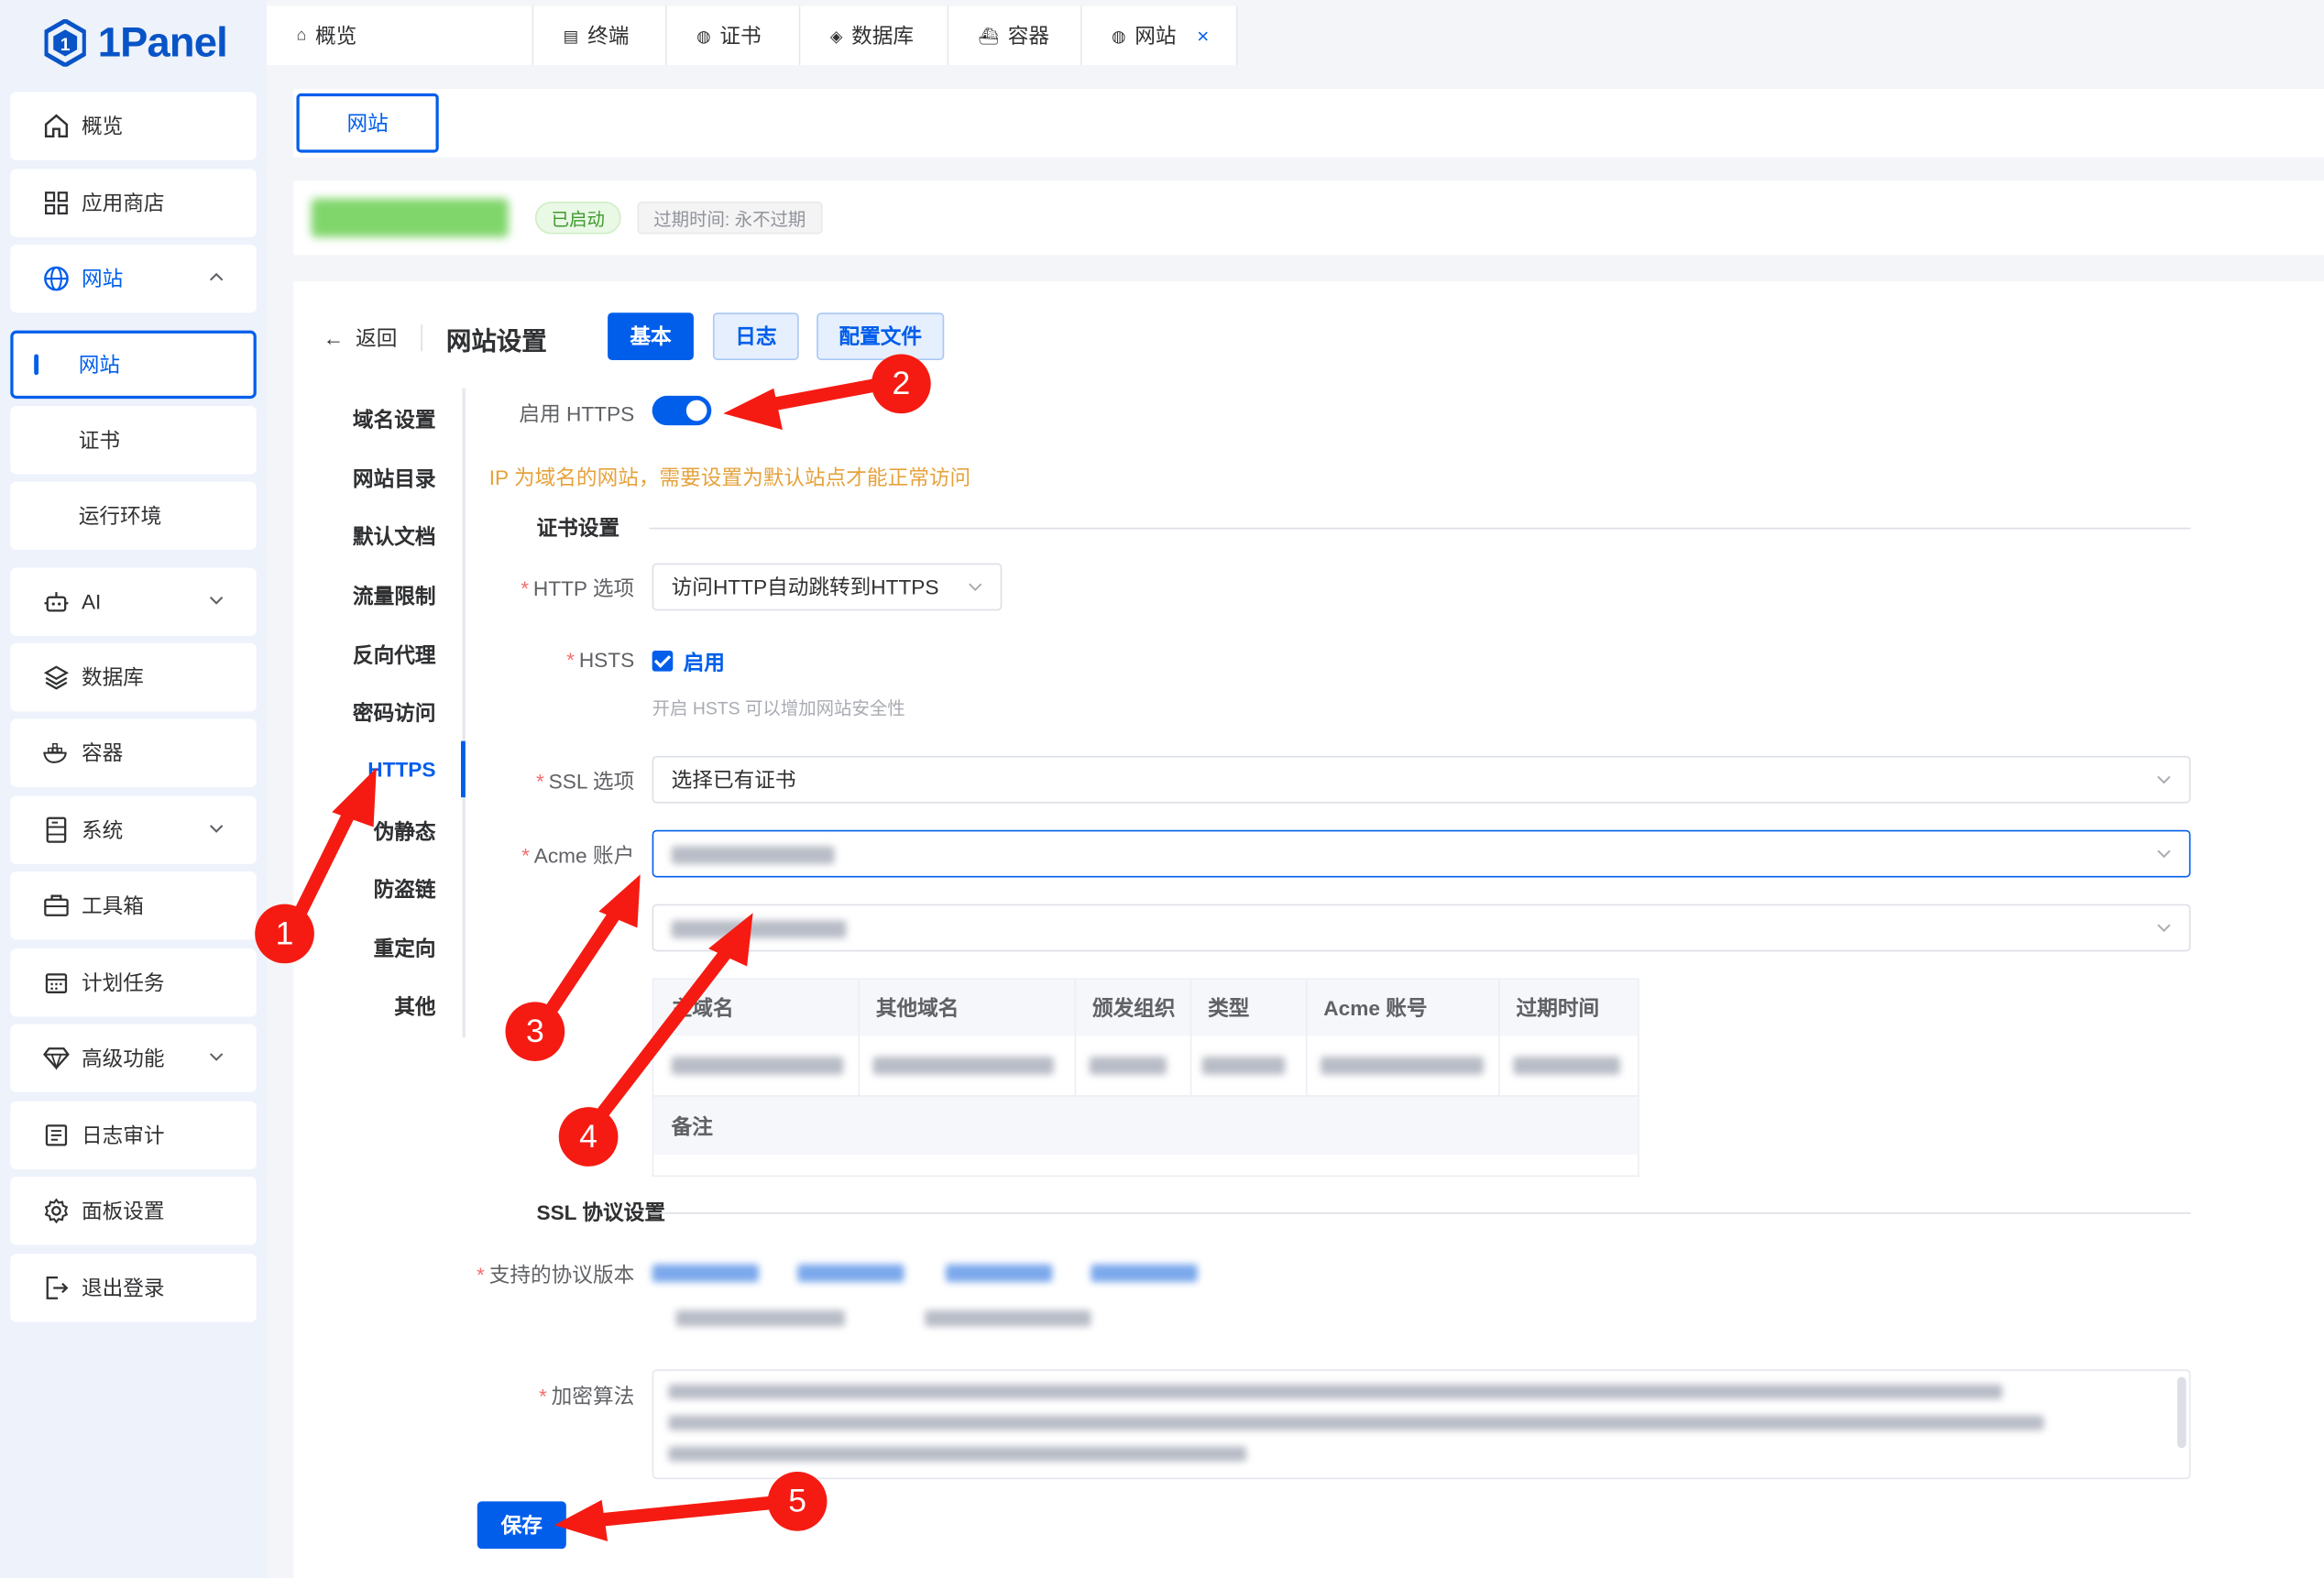  I want to click on logo-icon: 1, so click(65, 42).